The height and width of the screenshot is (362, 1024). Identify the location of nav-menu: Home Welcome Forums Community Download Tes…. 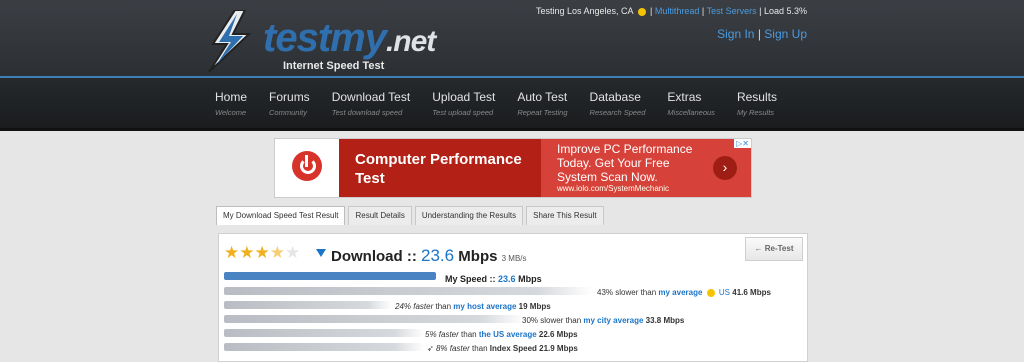
(507, 103).